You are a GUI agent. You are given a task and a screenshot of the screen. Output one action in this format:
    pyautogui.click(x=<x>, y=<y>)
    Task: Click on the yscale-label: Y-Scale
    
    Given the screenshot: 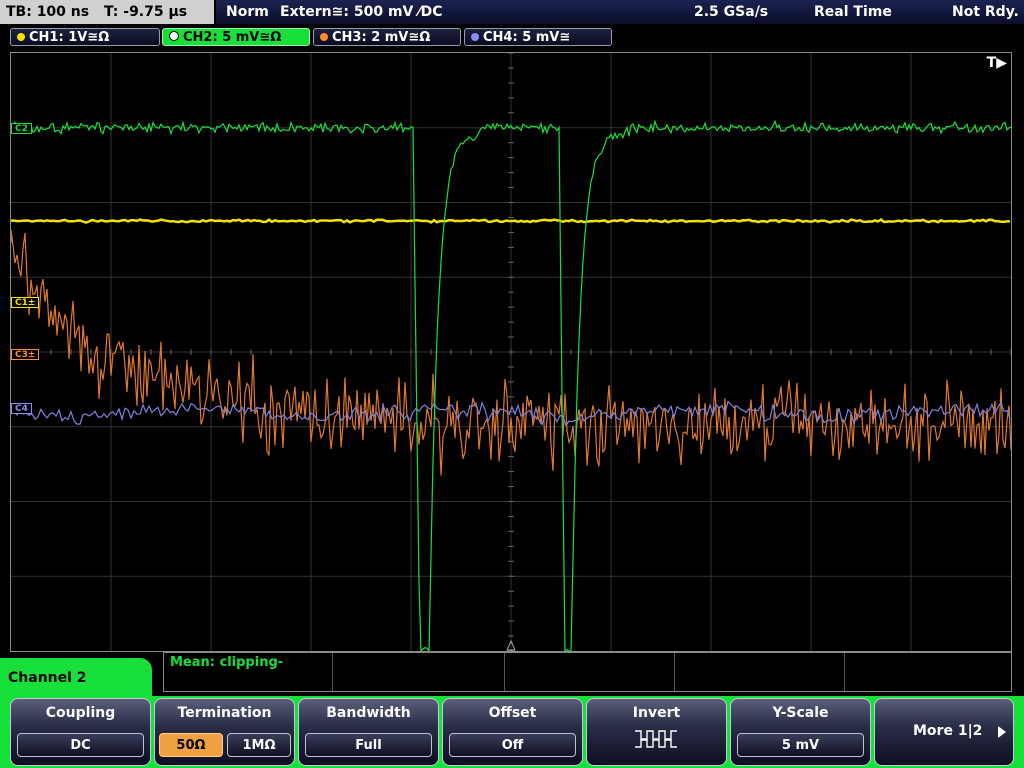 What is the action you would take?
    pyautogui.click(x=800, y=713)
    